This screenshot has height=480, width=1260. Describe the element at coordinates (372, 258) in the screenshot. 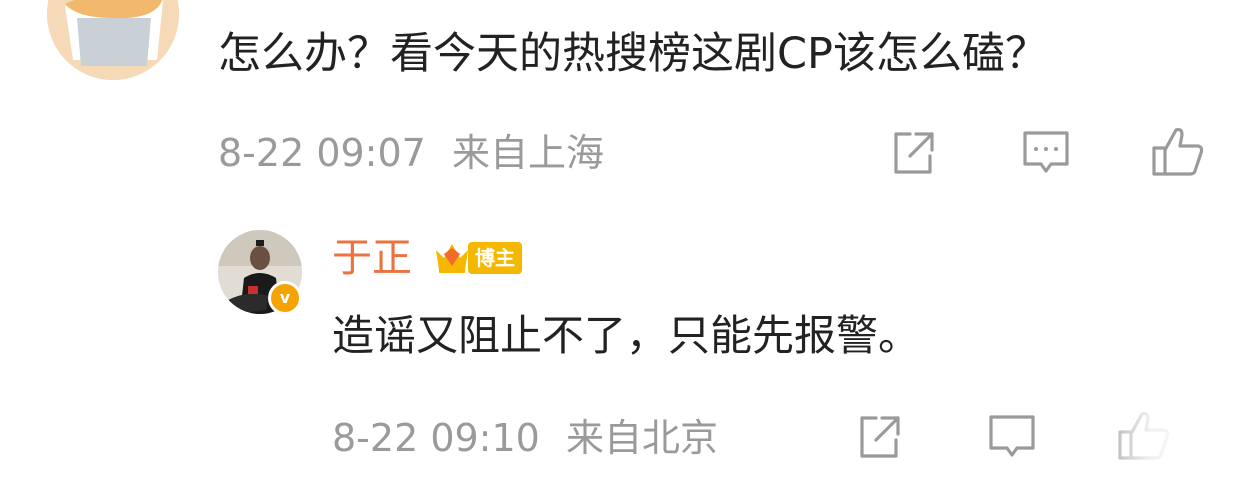

I see `author-name: 于正` at that location.